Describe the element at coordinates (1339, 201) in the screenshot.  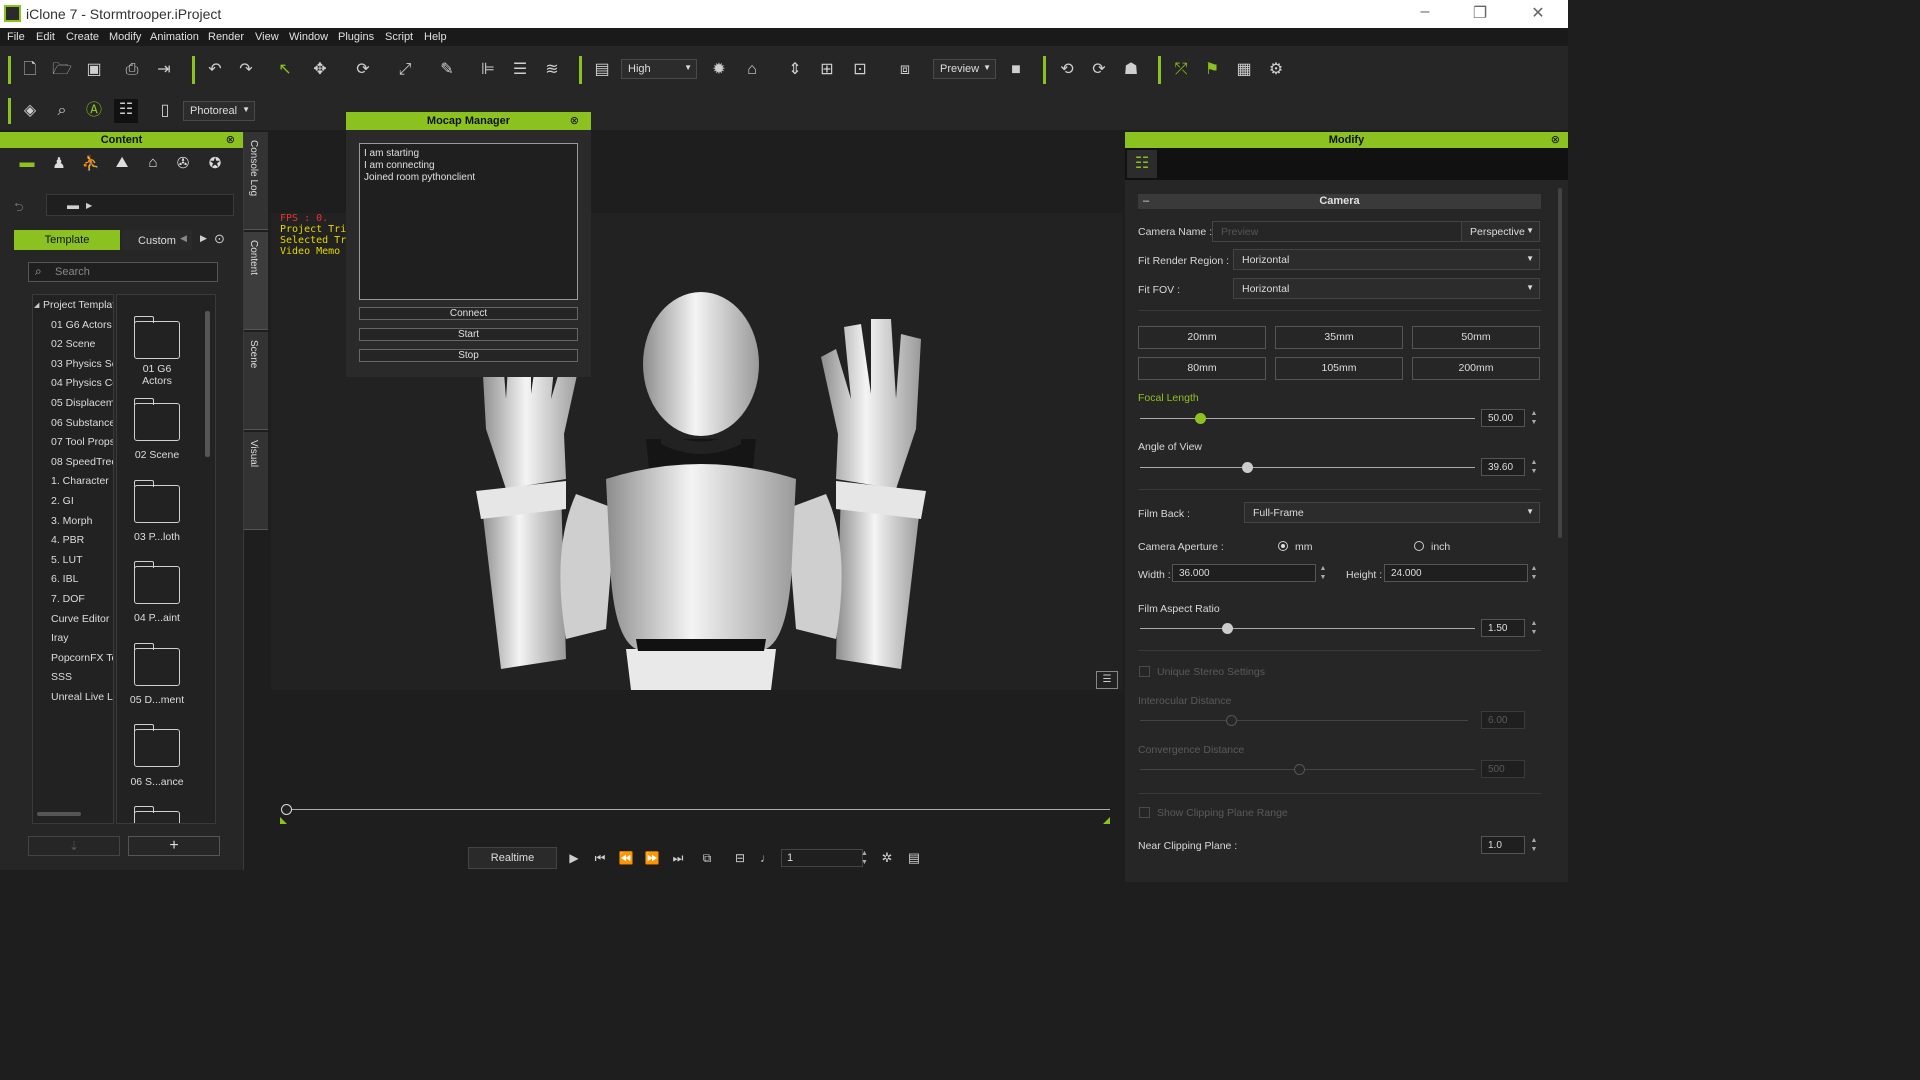
I see `camera-section-header: – Camera` at that location.